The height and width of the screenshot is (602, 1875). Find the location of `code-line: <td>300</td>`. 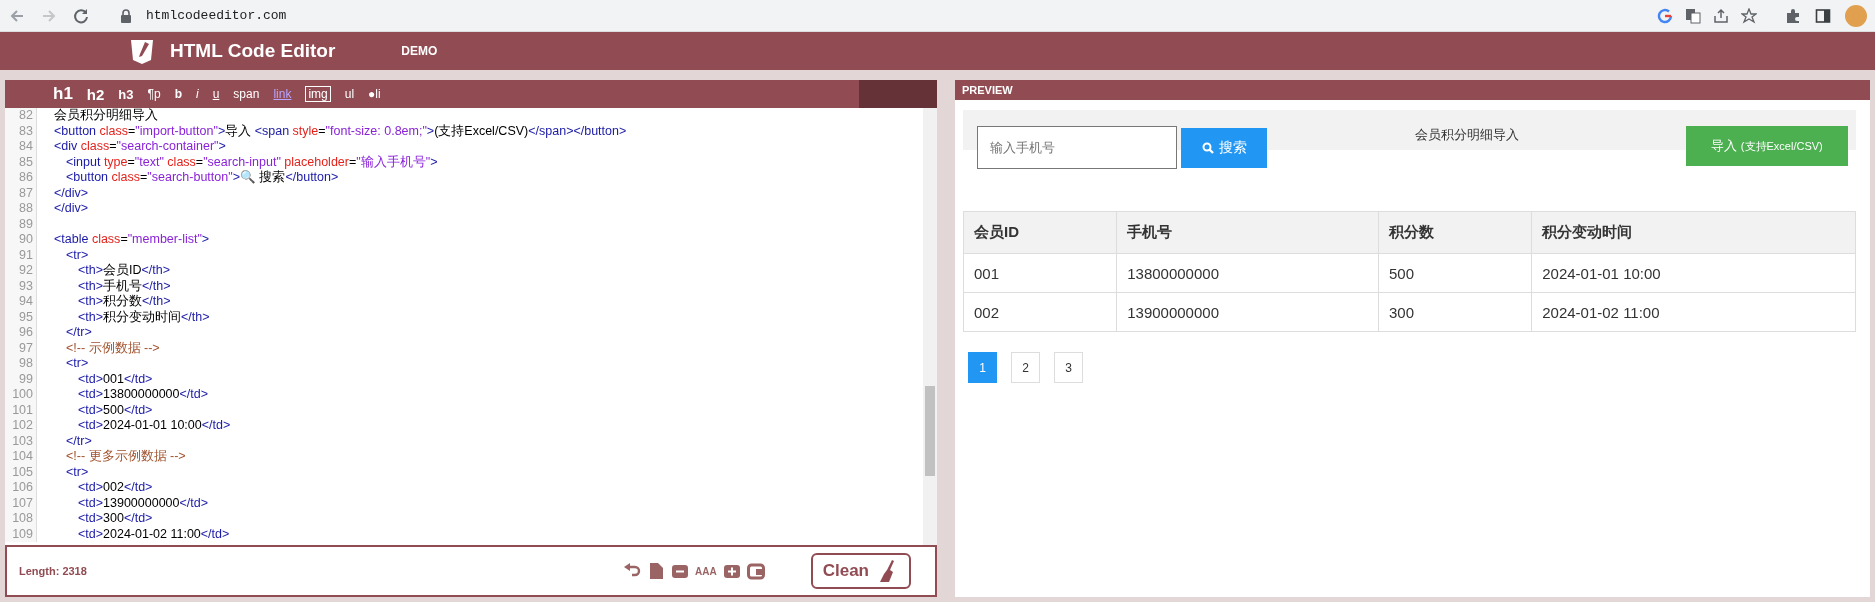

code-line: <td>300</td> is located at coordinates (115, 519).